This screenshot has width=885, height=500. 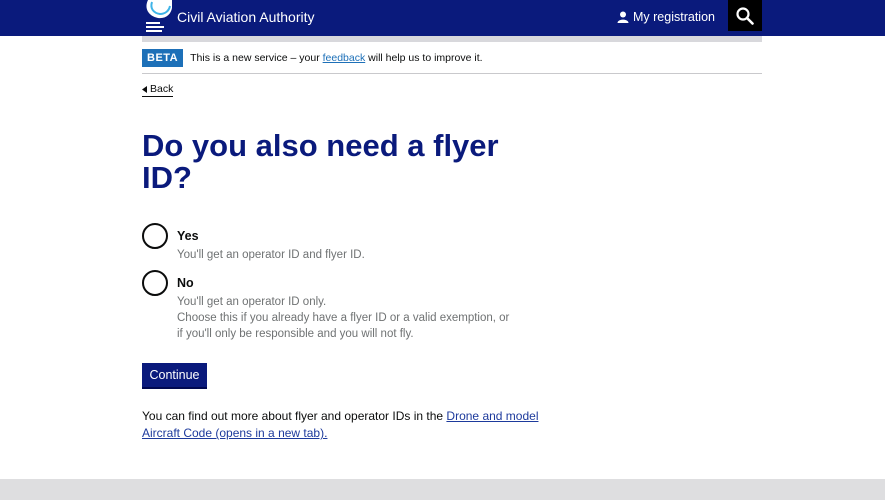 I want to click on my-registration-label: My registration, so click(x=674, y=17).